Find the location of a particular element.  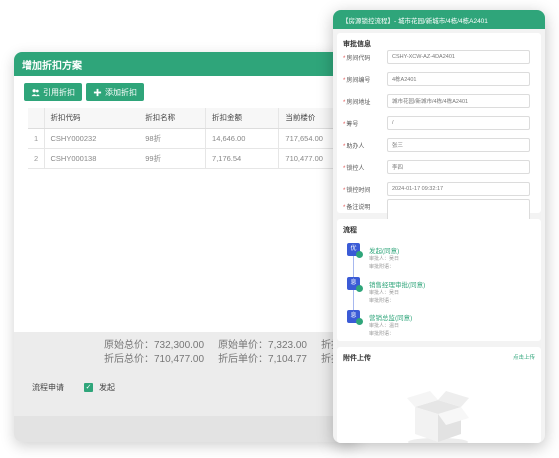

discounted-total-price: 折后总价：710,477.00 is located at coordinates (154, 359).